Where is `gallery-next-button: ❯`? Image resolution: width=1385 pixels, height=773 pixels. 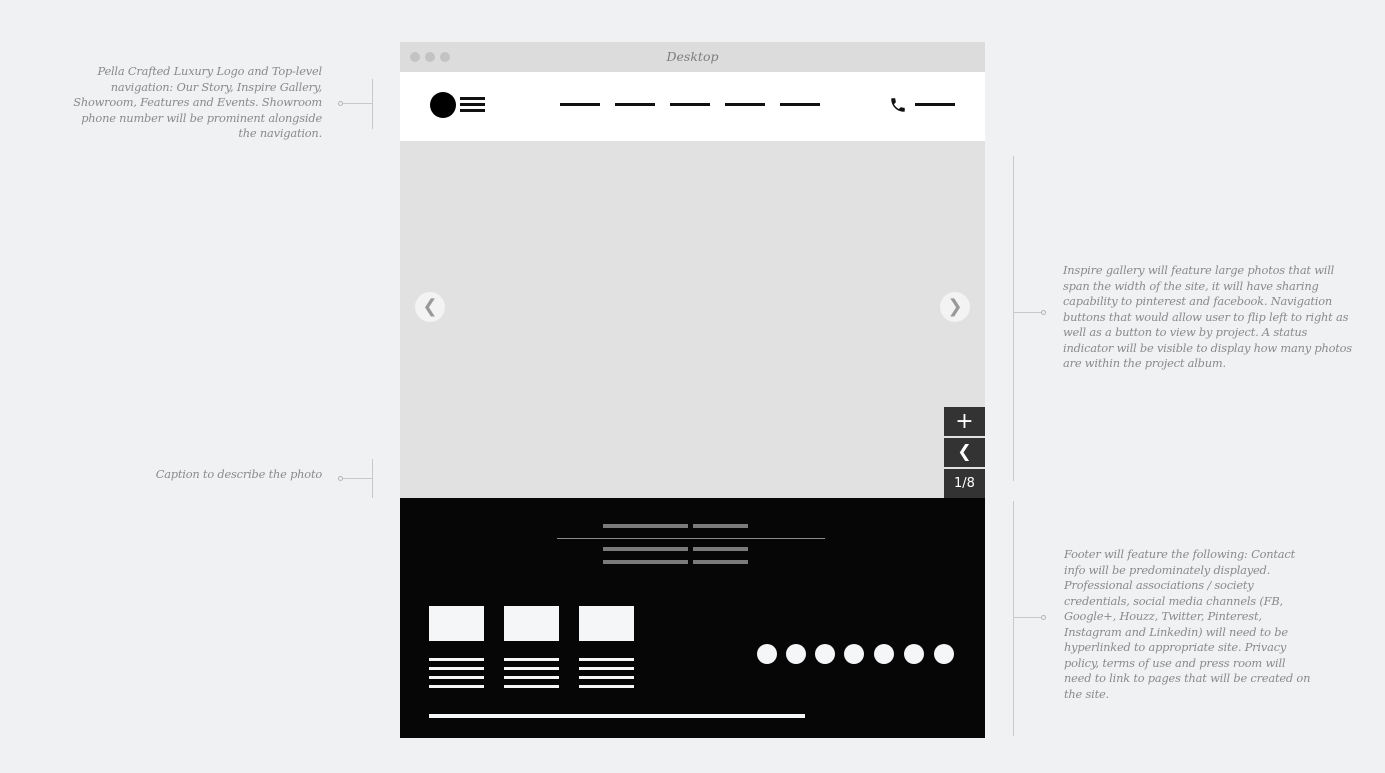
gallery-next-button: ❯ is located at coordinates (955, 307).